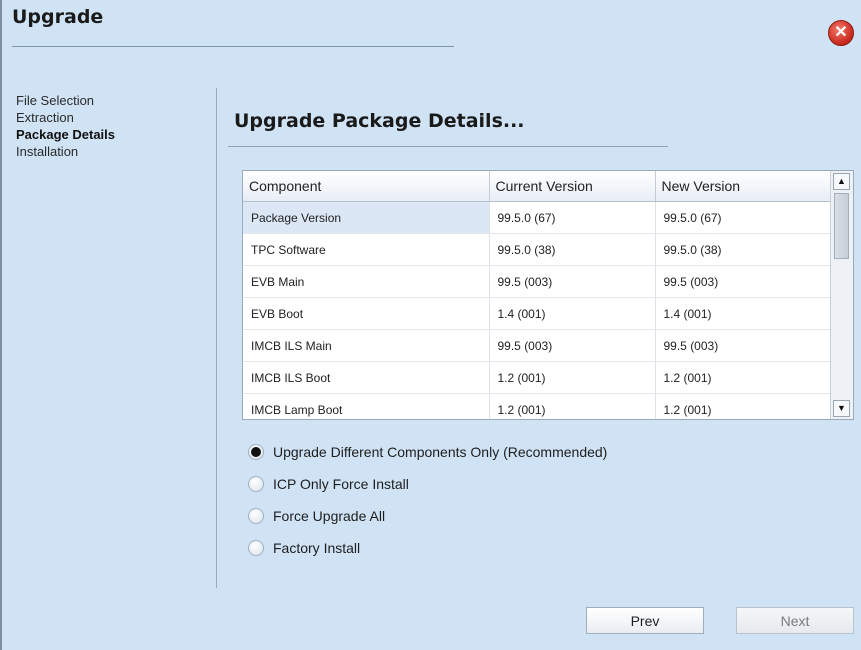 The height and width of the screenshot is (650, 861). I want to click on cell-new-version: 99.5.0 (67), so click(743, 217).